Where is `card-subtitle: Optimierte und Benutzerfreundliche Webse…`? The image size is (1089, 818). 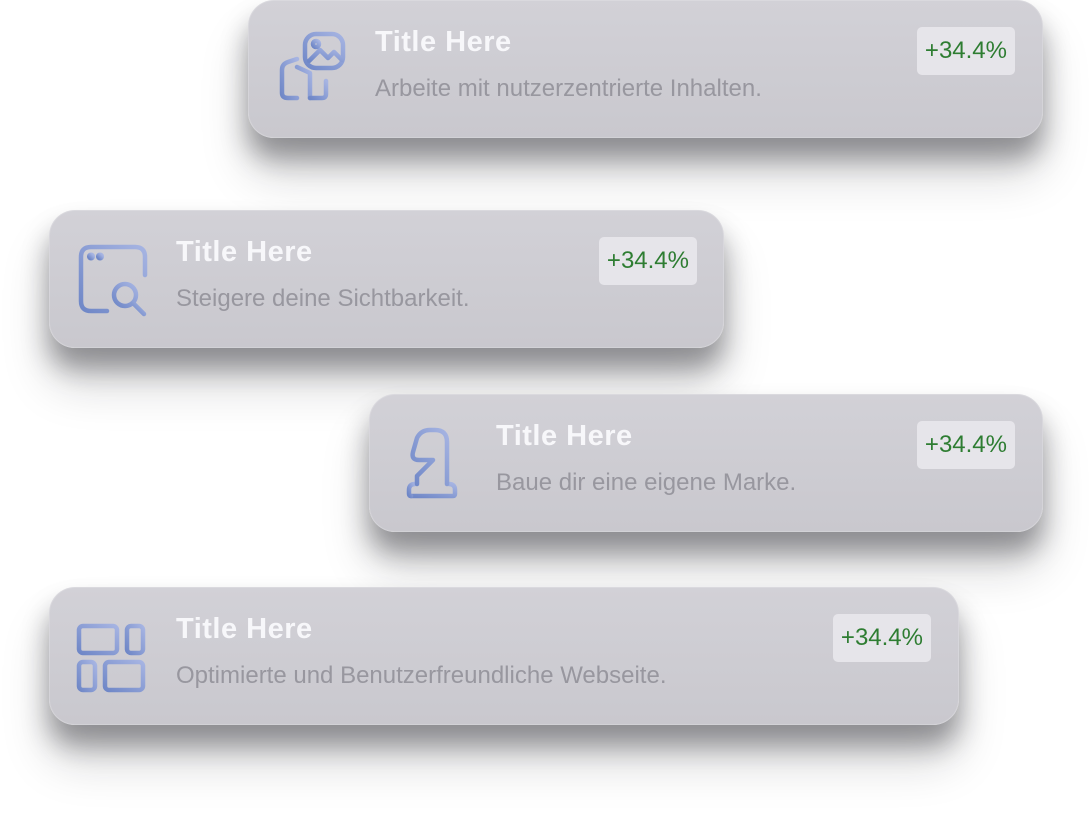 card-subtitle: Optimierte und Benutzerfreundliche Webse… is located at coordinates (421, 675).